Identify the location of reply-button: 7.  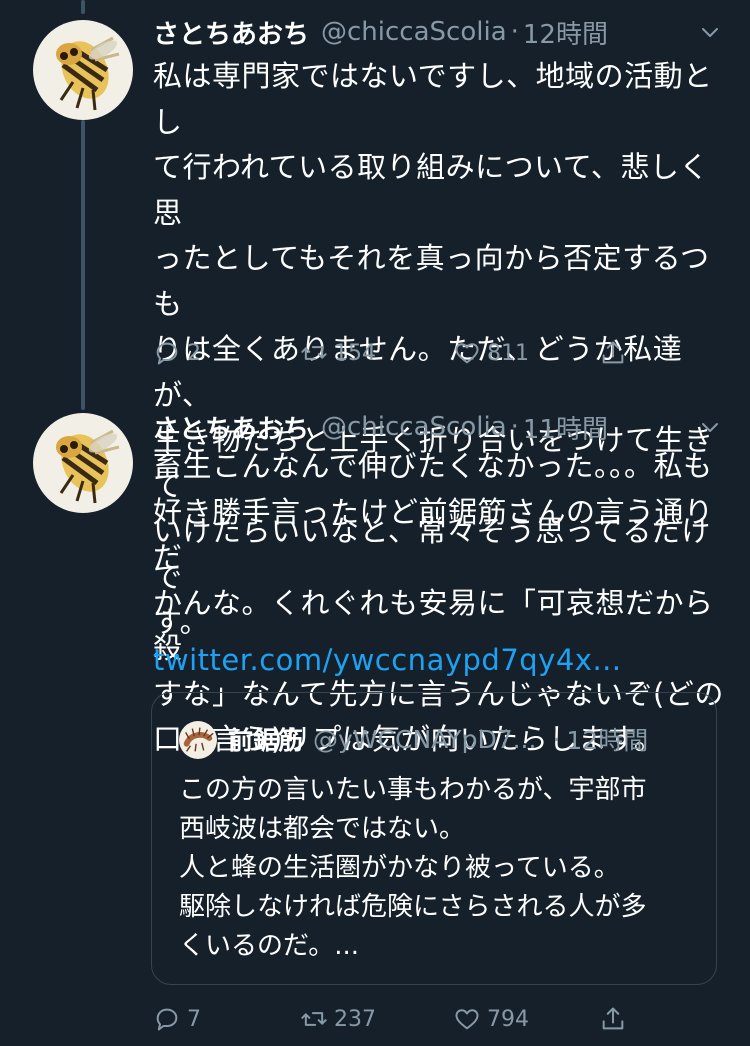
(177, 1019).